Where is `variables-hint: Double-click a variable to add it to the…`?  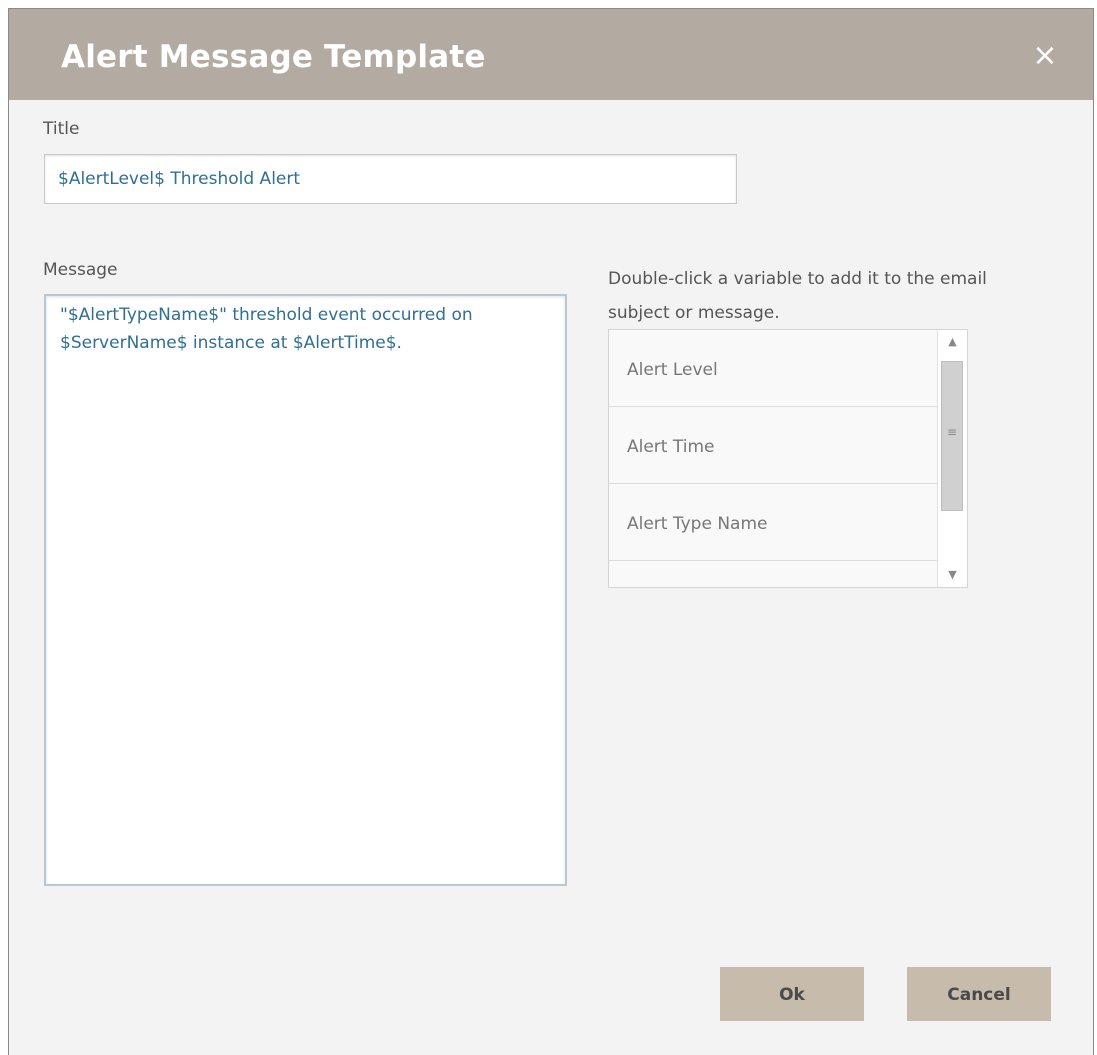 variables-hint: Double-click a variable to add it to the… is located at coordinates (797, 296).